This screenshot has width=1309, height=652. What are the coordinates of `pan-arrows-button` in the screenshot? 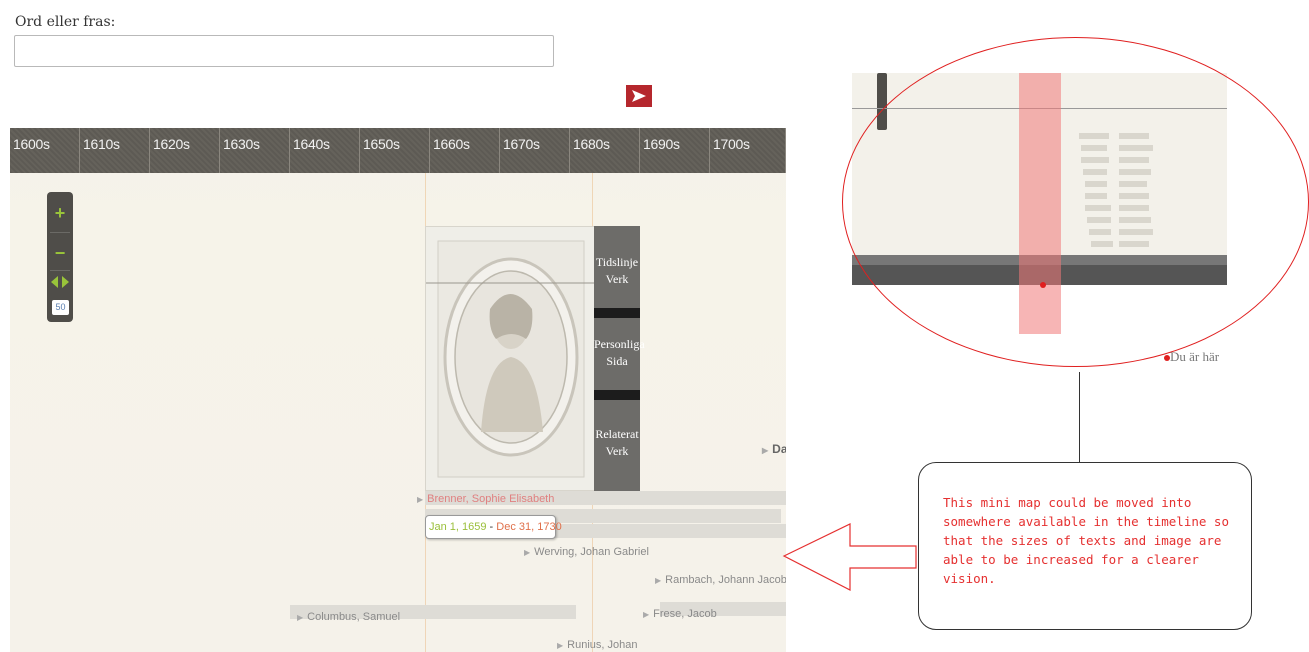 It's located at (60, 283).